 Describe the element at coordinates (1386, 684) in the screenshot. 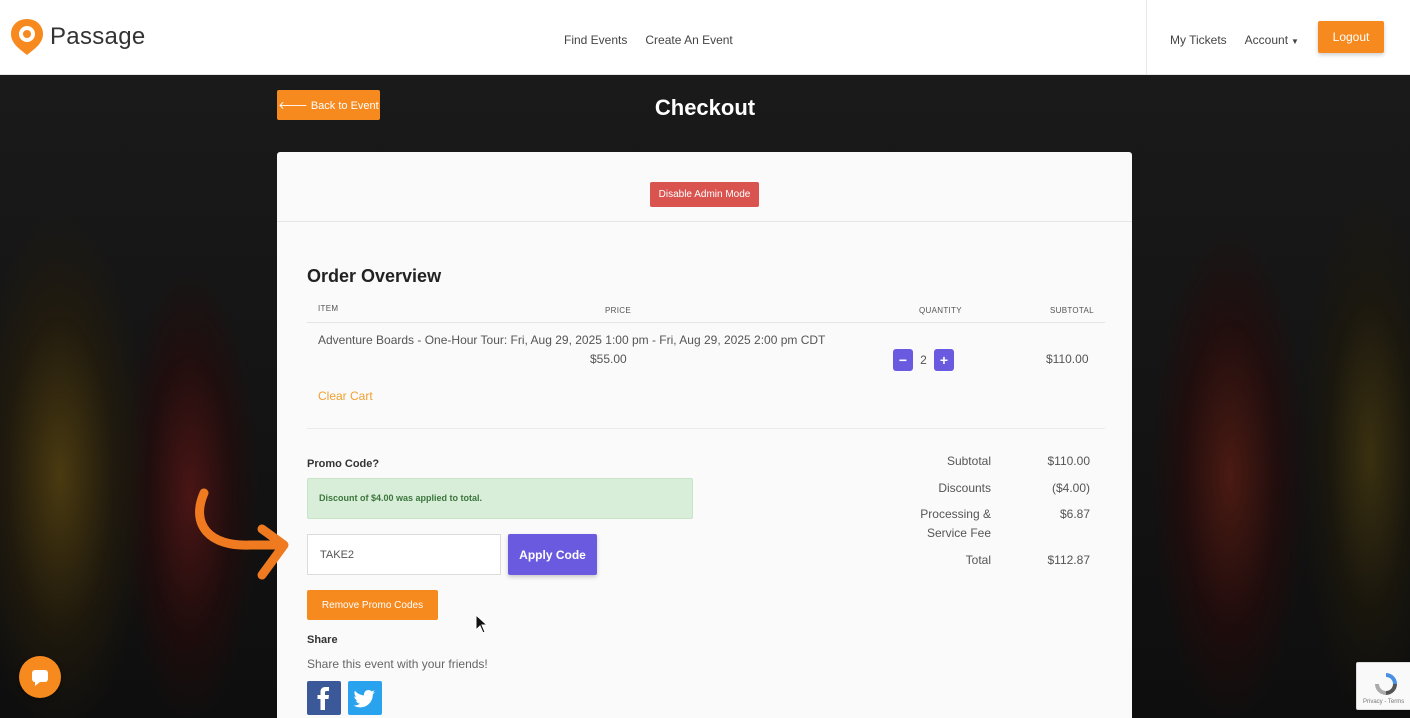

I see `recaptcha-icon` at that location.